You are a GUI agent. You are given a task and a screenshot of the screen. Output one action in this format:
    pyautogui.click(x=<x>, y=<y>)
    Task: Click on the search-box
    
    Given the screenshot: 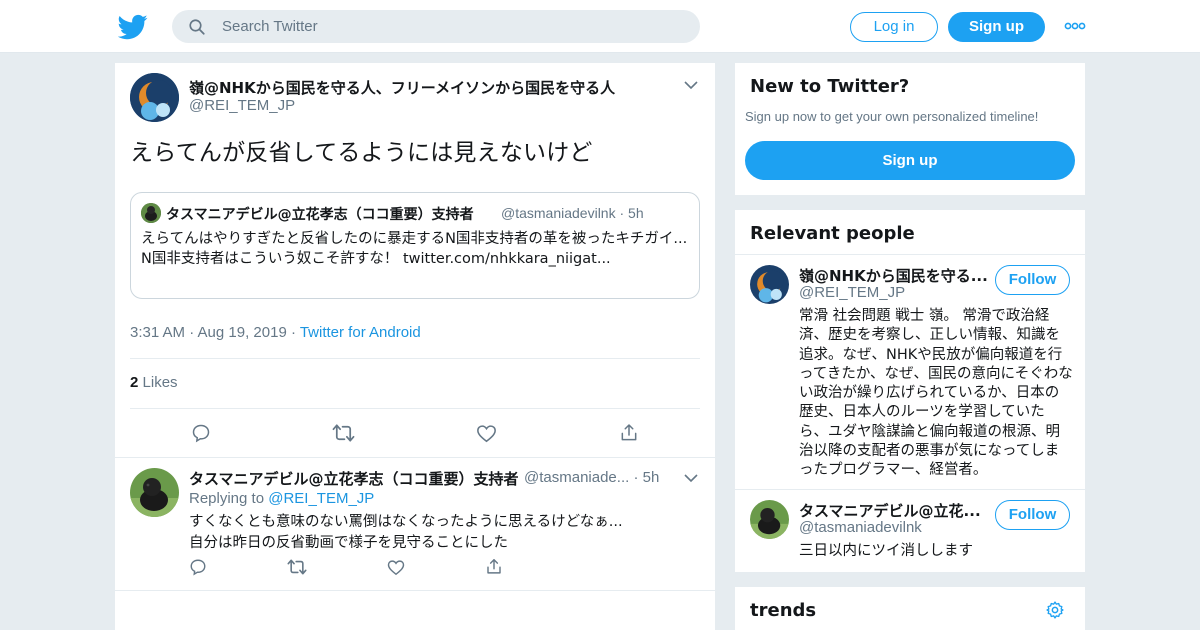 What is the action you would take?
    pyautogui.click(x=436, y=26)
    